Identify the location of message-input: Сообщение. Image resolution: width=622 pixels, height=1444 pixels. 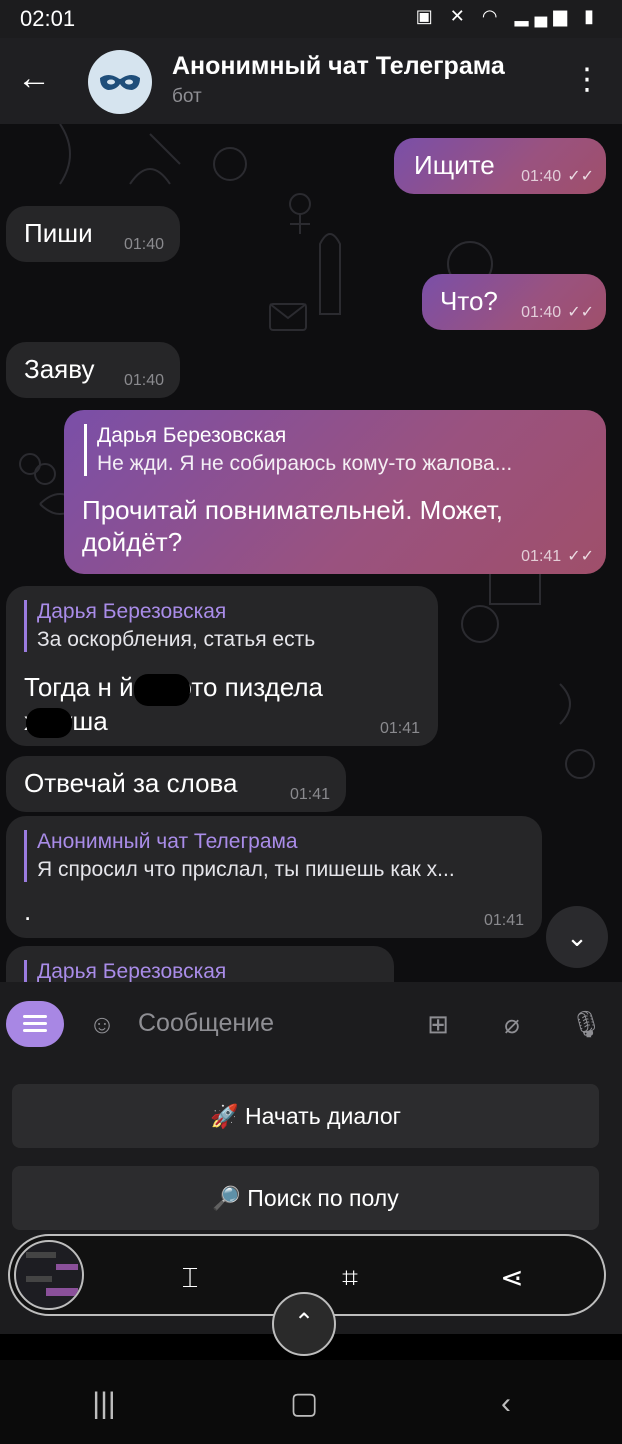
(206, 1023).